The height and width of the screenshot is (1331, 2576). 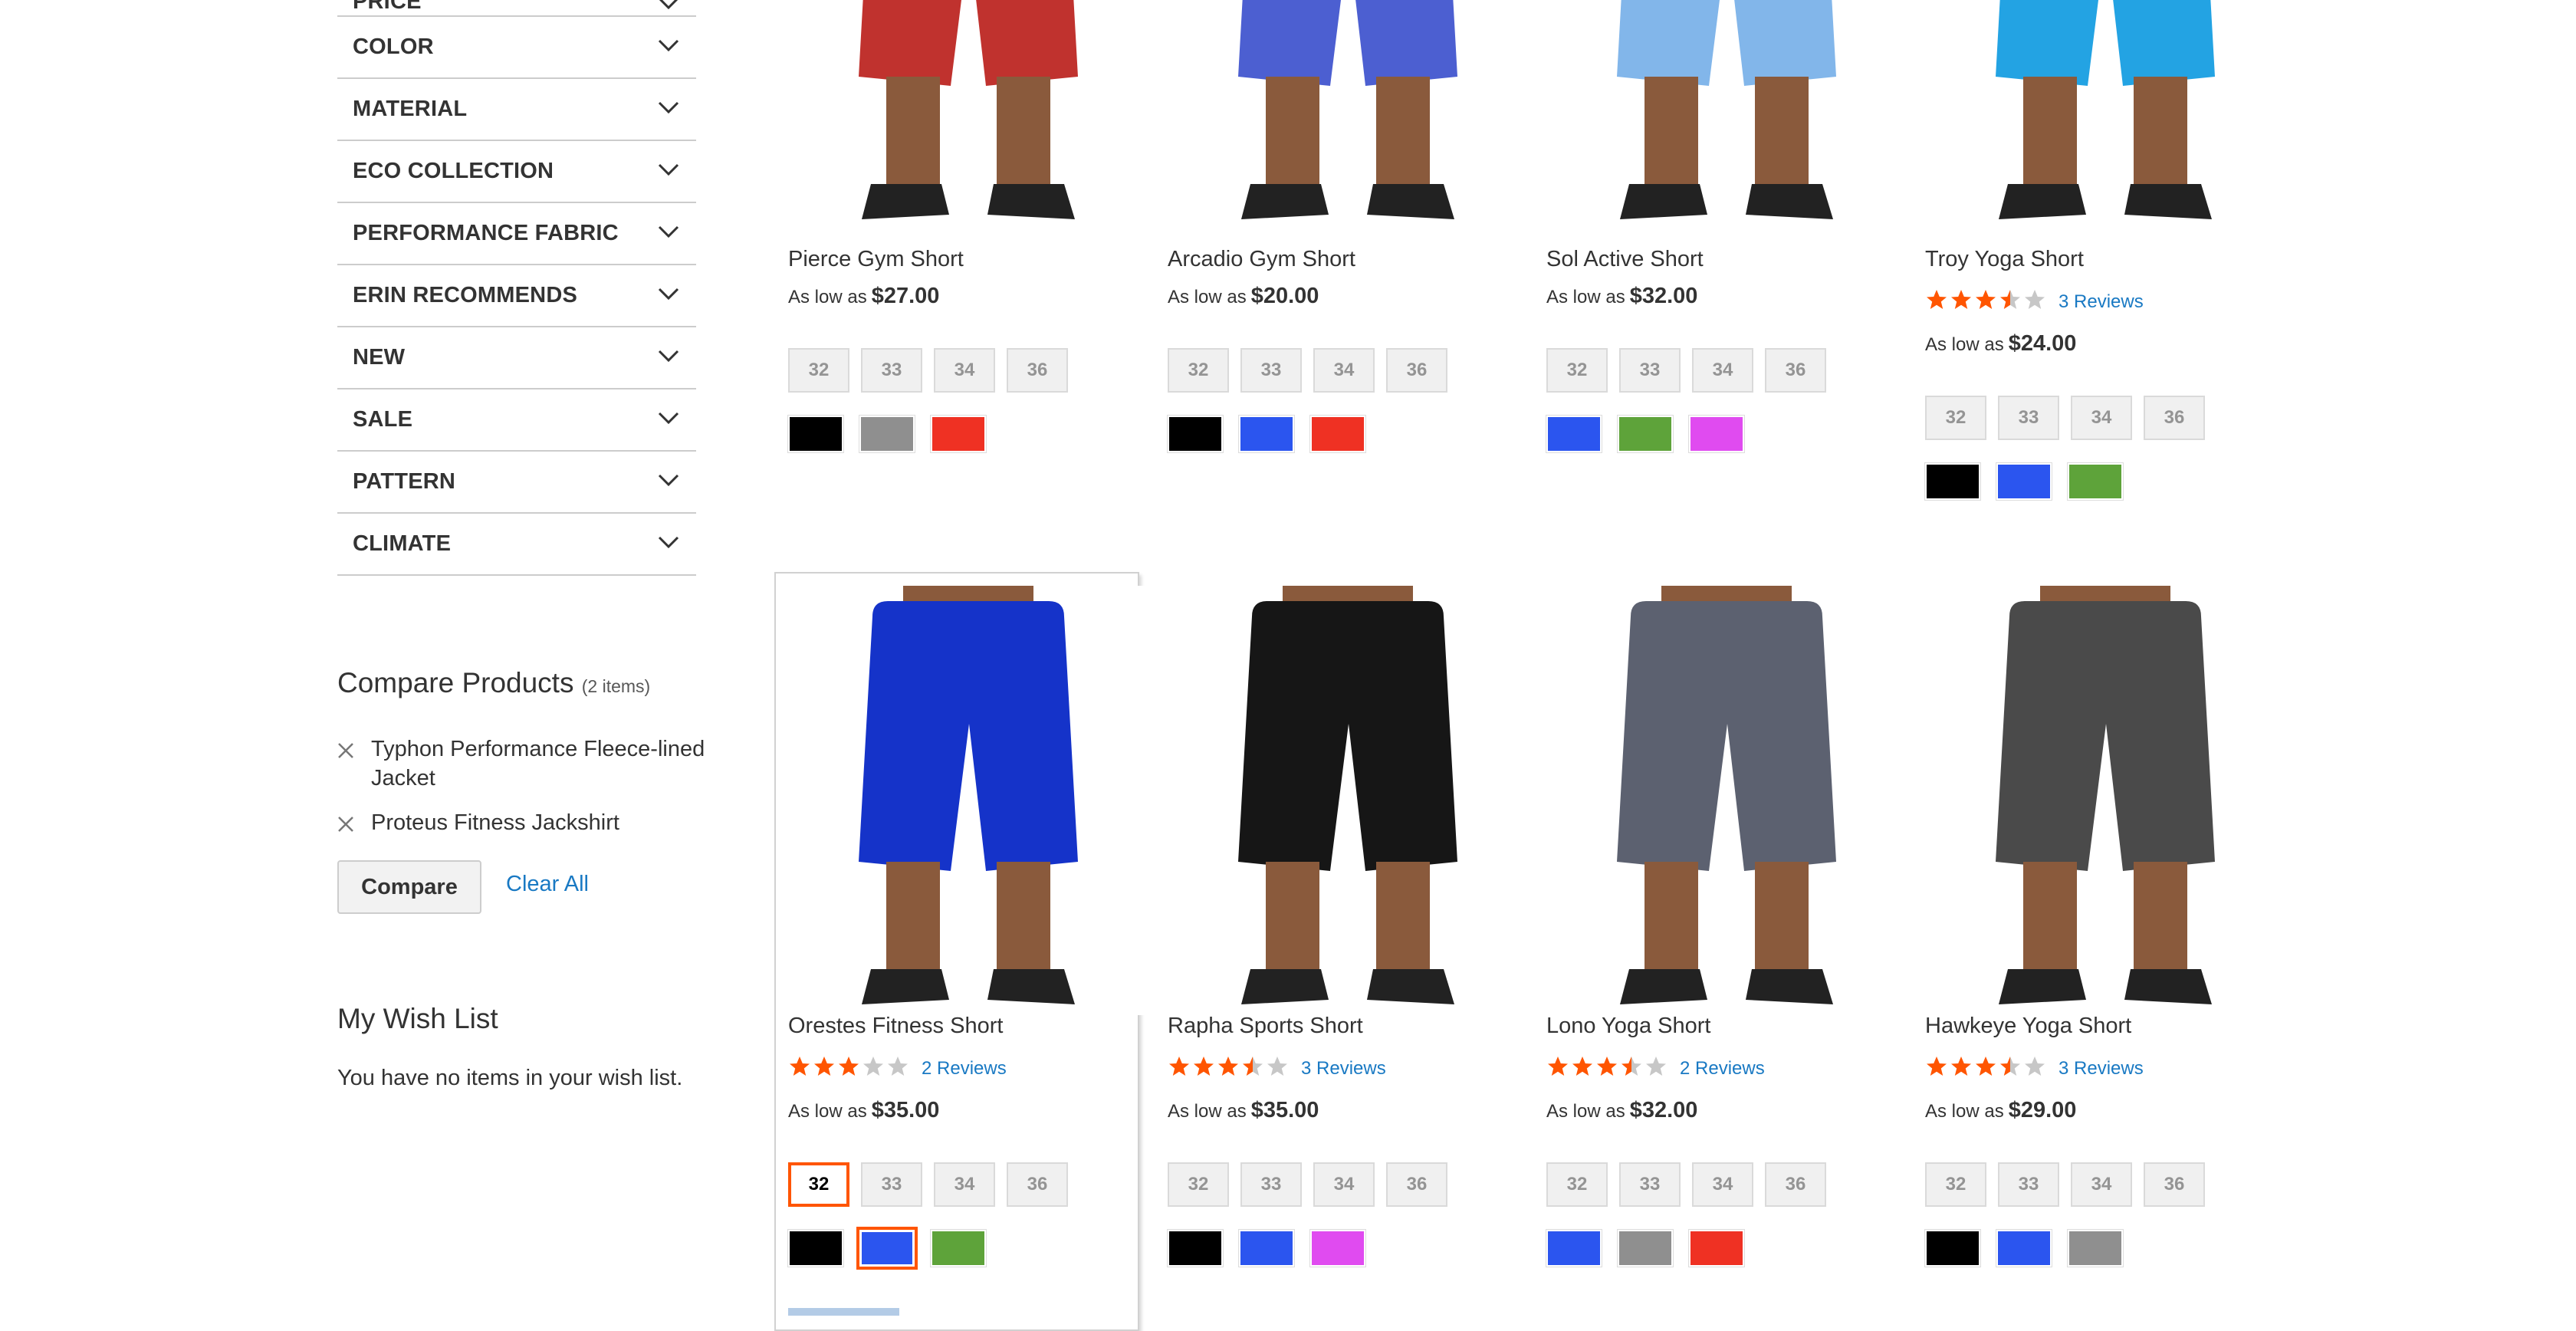 What do you see at coordinates (548, 884) in the screenshot?
I see `clear-all-link: Clear All` at bounding box center [548, 884].